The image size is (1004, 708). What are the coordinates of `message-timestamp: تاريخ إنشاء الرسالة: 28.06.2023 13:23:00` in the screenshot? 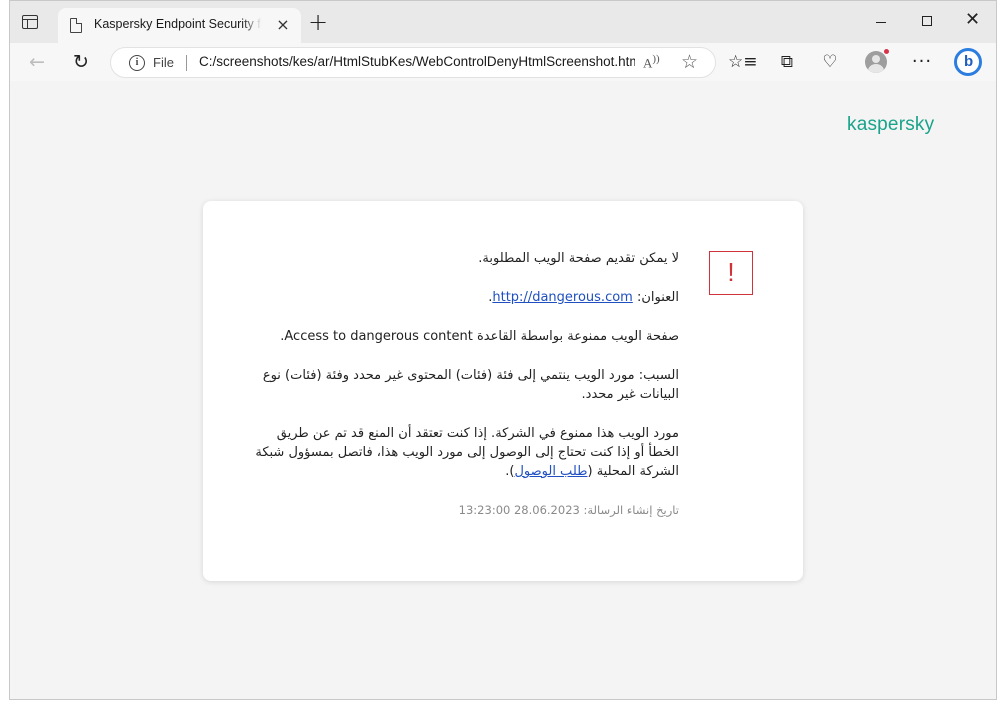 It's located at (568, 510).